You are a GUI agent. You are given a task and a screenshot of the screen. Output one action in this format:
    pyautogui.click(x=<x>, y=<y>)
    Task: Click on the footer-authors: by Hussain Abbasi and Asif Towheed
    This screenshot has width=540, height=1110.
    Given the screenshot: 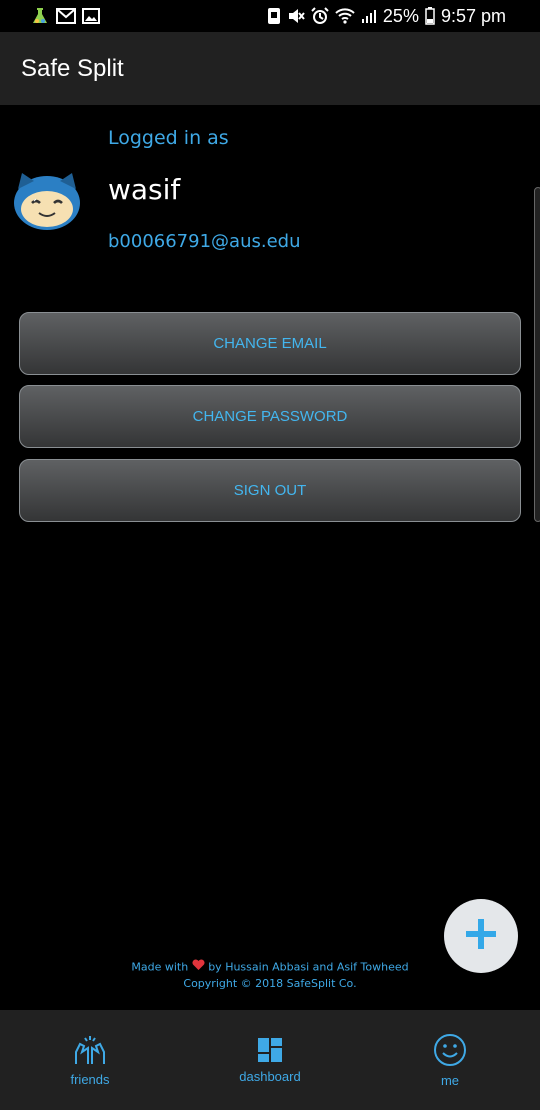 What is the action you would take?
    pyautogui.click(x=308, y=967)
    